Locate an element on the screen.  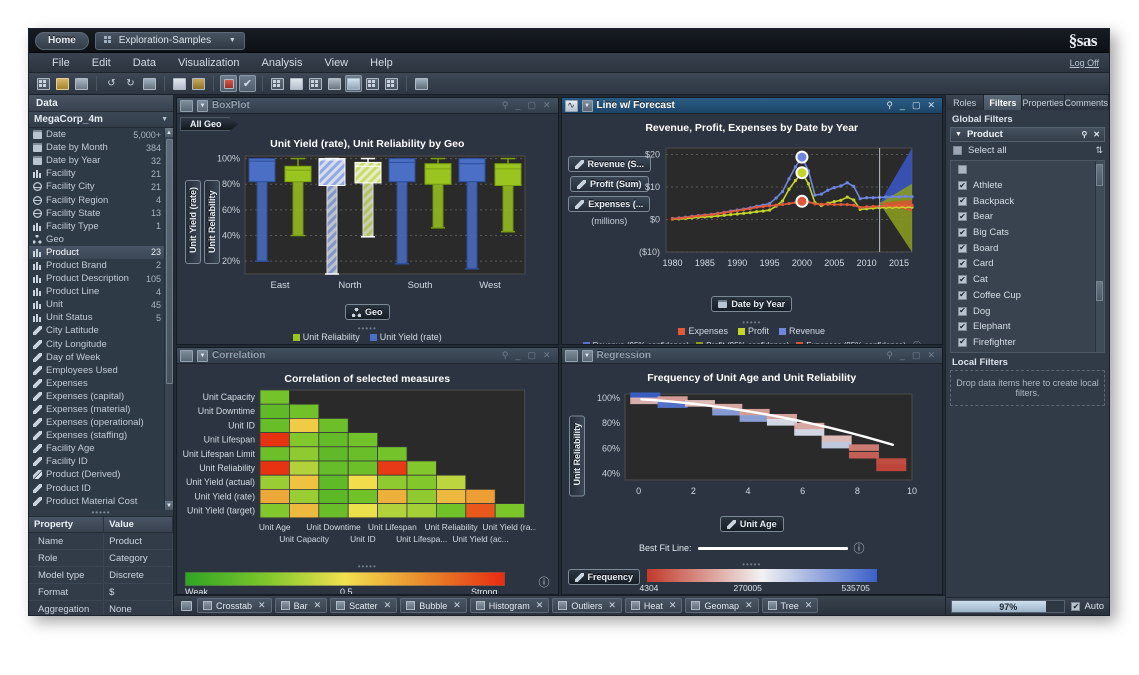
legend-item: Revenue (95% confidence) is located at coordinates (635, 342).